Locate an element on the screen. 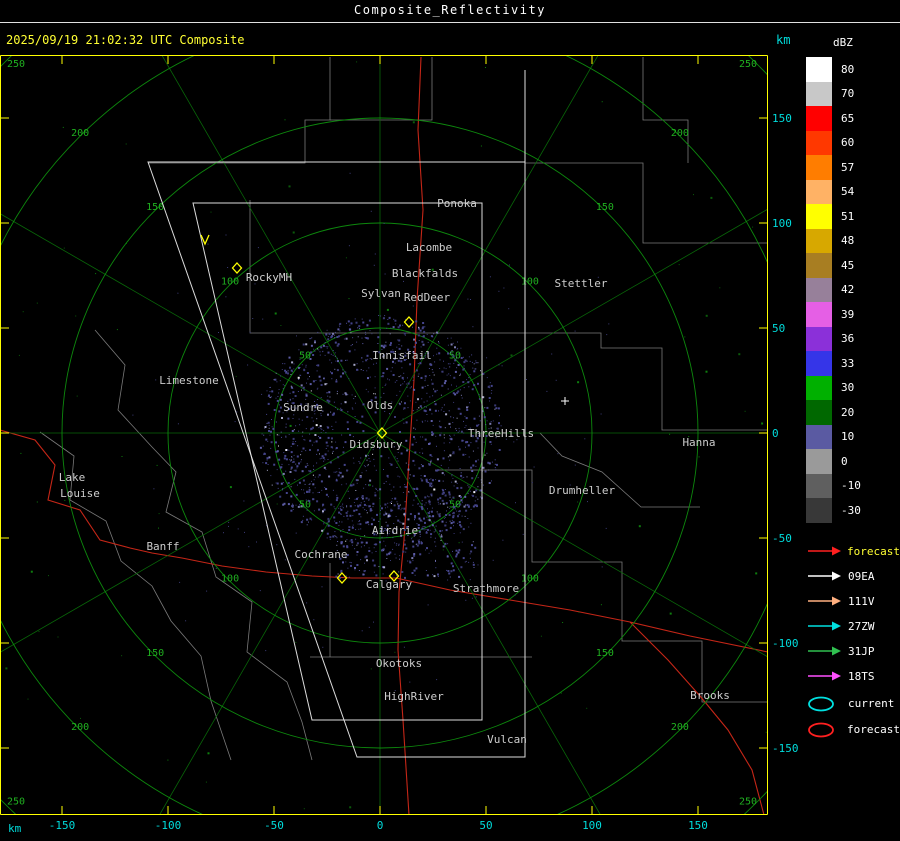 This screenshot has width=900, height=841. city-label: Stettler is located at coordinates (581, 283).